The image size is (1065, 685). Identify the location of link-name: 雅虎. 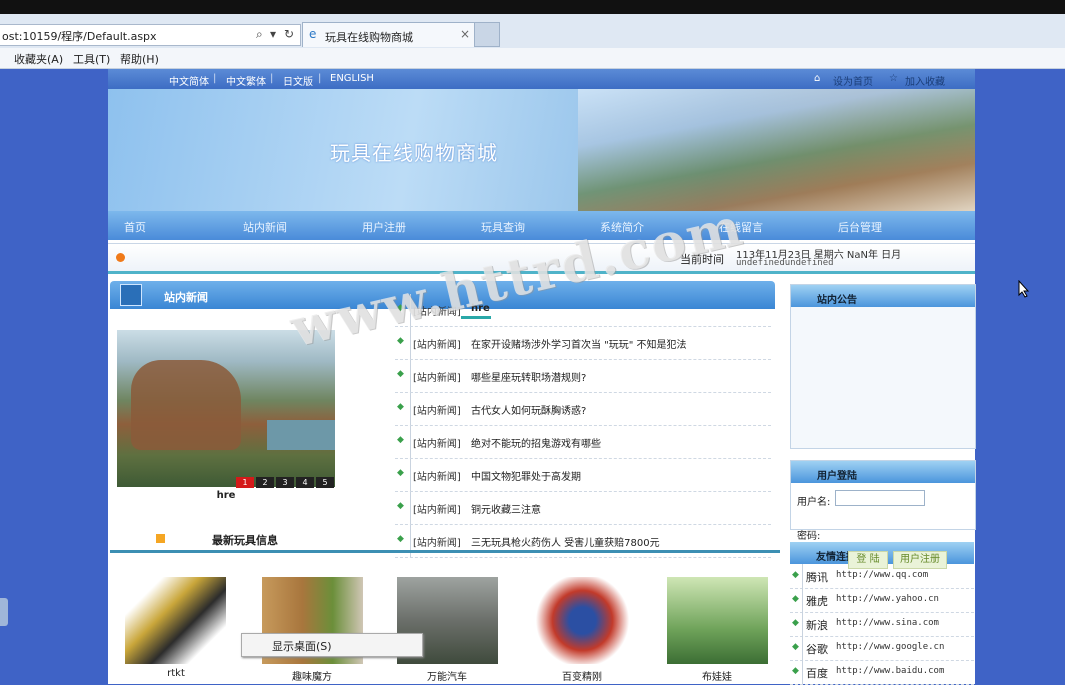
(817, 601).